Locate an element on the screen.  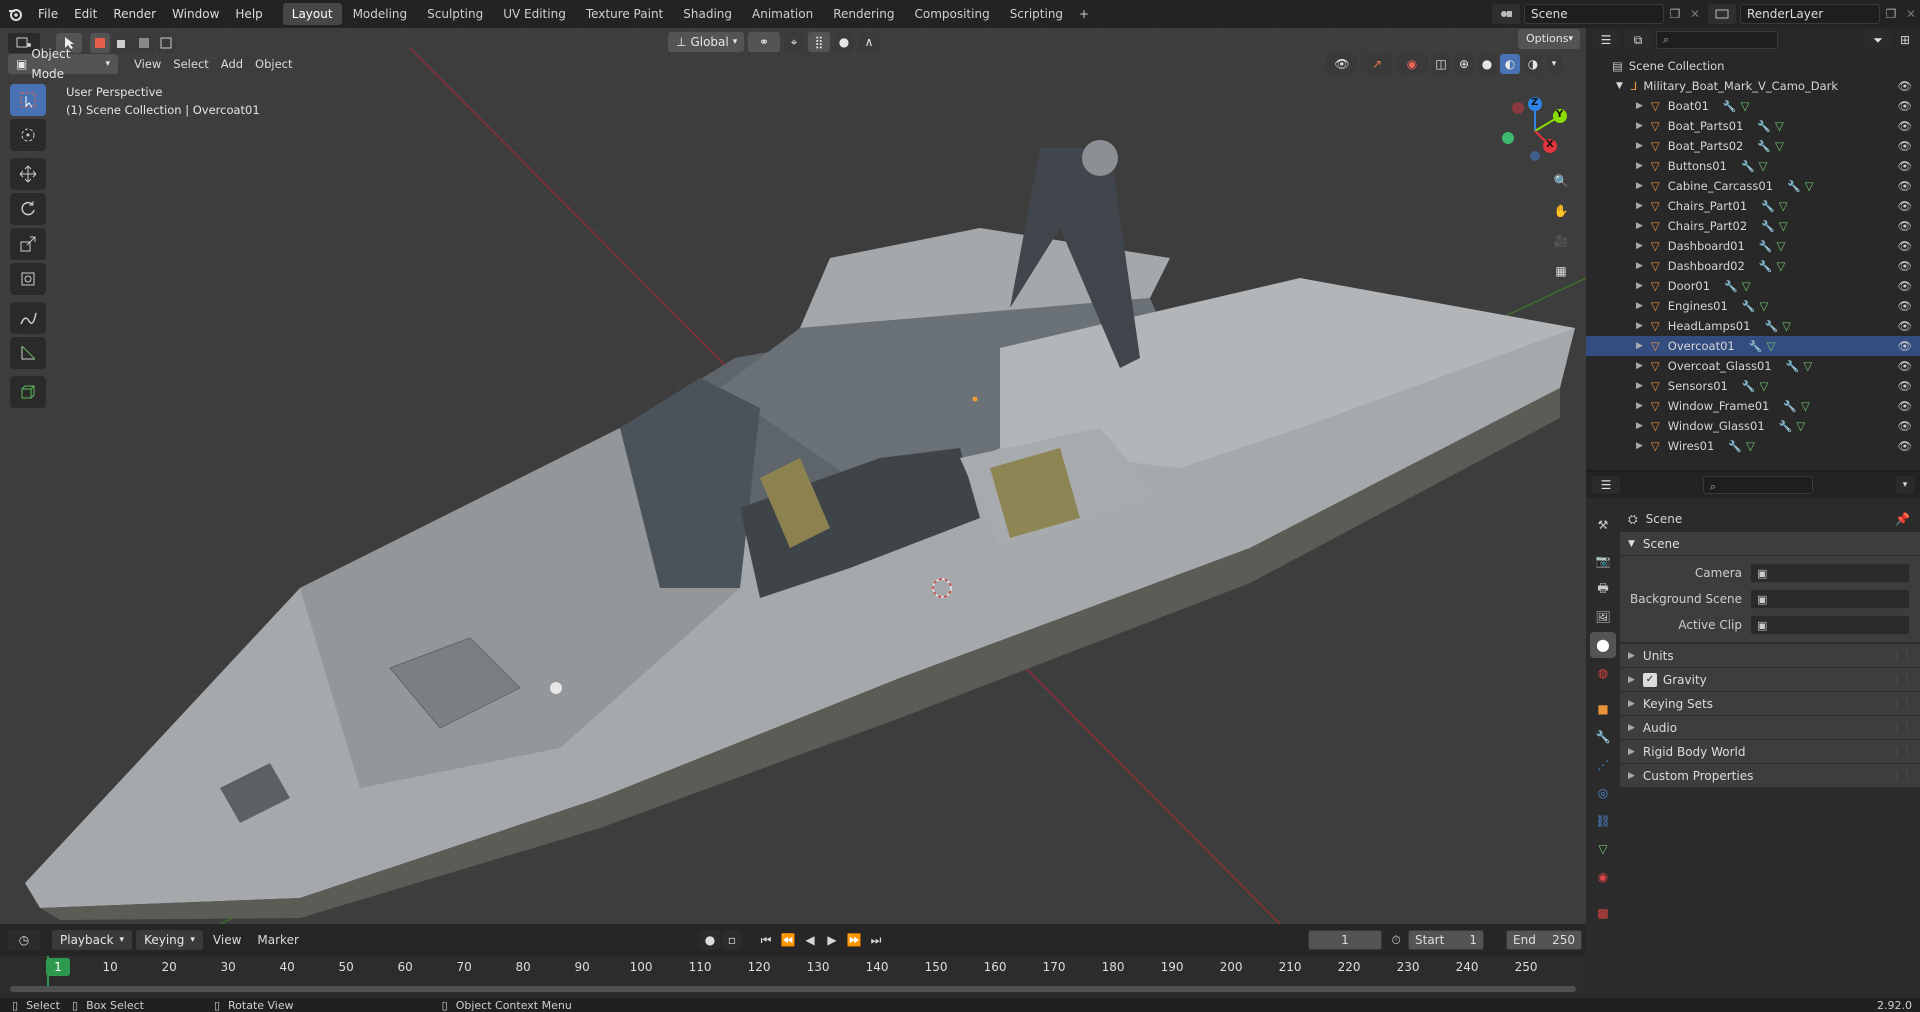
outliner-item: ▶ ▽ Wires01 🔧 ▽ 👁 is located at coordinates (1753, 446).